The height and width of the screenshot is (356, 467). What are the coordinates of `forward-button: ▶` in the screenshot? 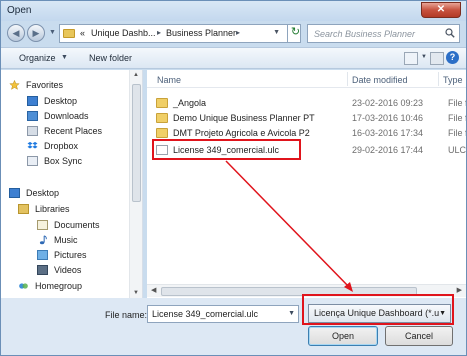 It's located at (36, 33).